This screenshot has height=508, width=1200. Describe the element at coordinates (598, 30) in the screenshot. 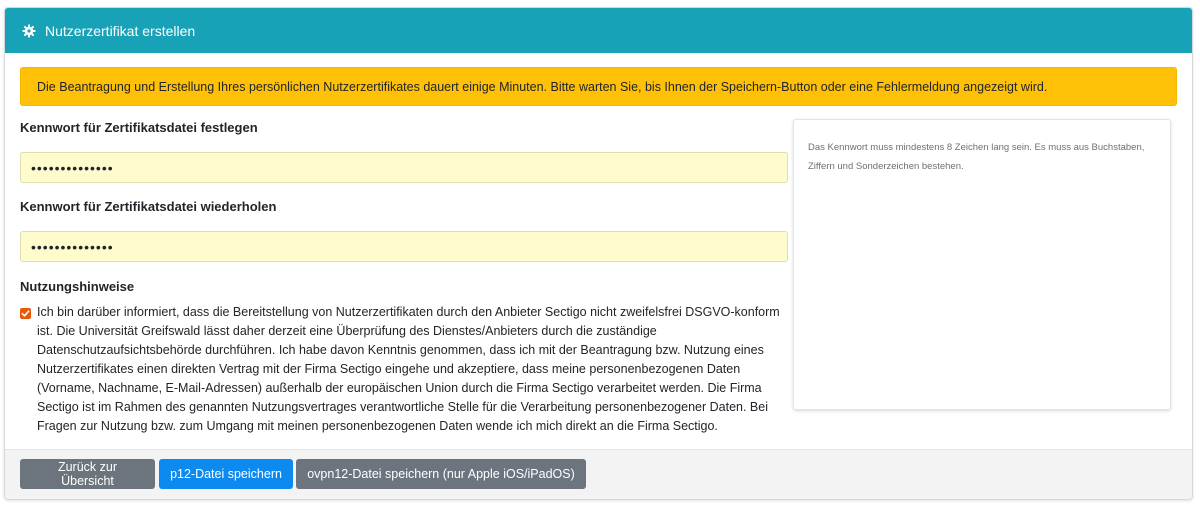

I see `card-header: Nutzerzertifikat erstellen` at that location.